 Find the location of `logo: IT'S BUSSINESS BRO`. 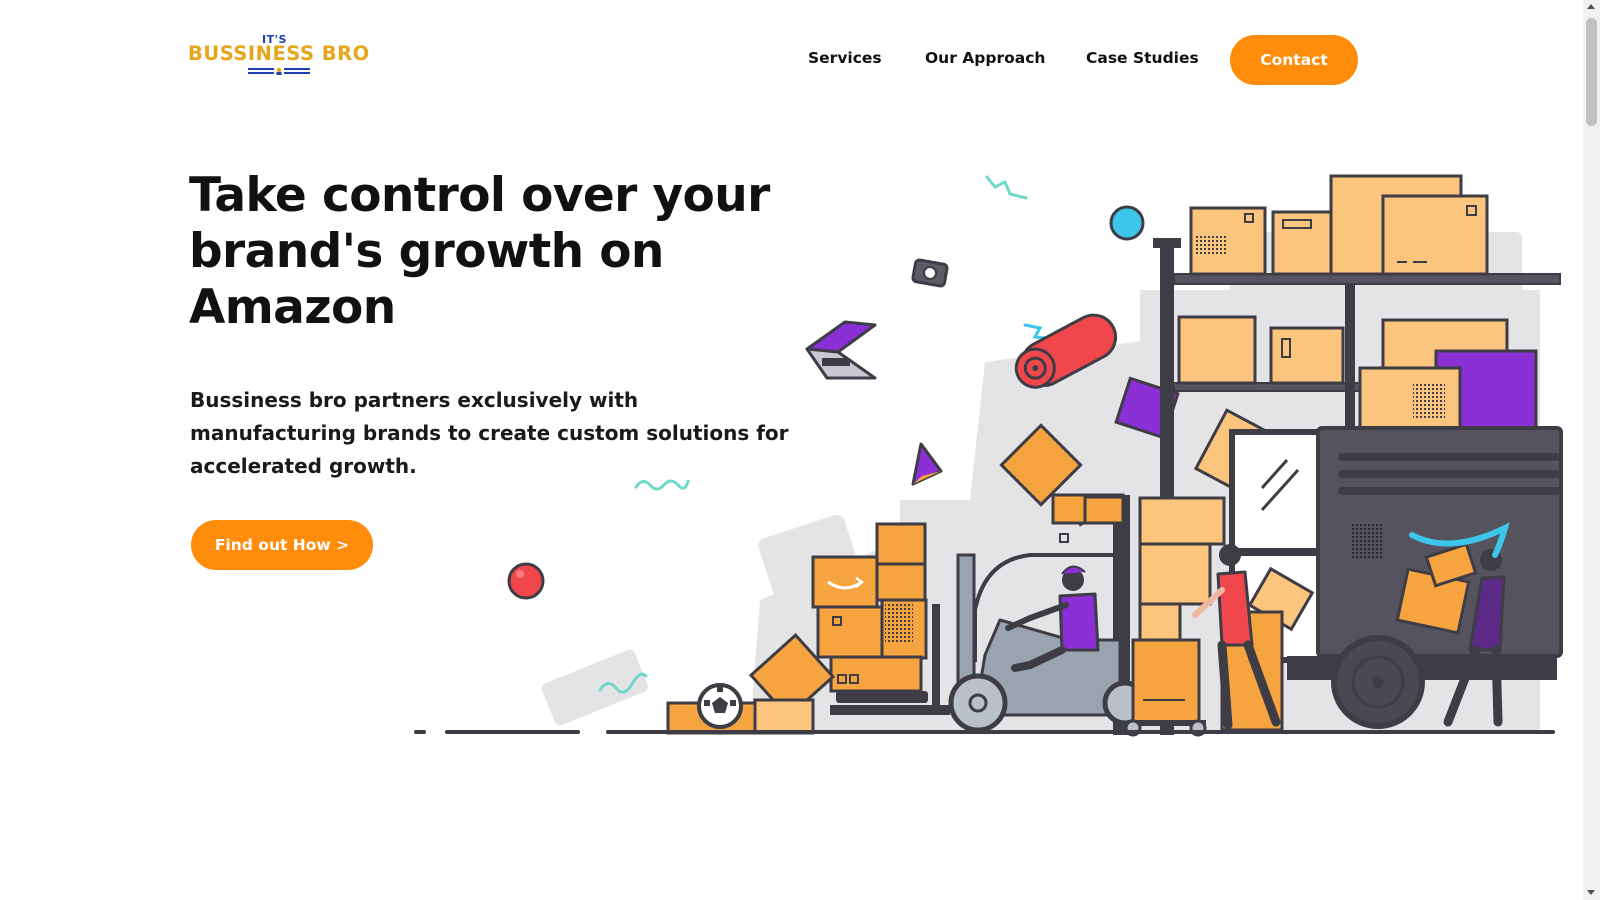

logo: IT'S BUSSINESS BRO is located at coordinates (279, 55).